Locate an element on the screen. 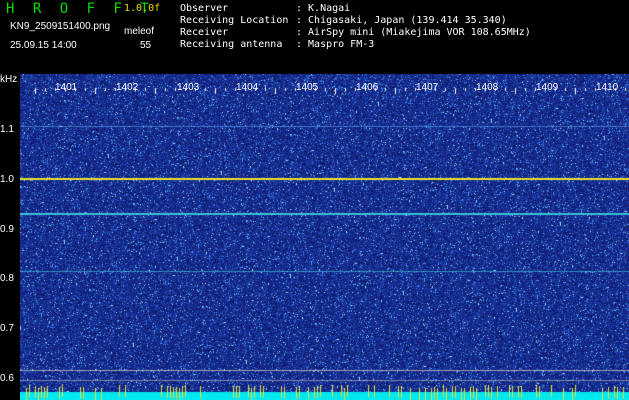 Image resolution: width=629 pixels, height=400 pixels. info-location-value: : Chigasaki, Japan (139.414 35.340) is located at coordinates (401, 20).